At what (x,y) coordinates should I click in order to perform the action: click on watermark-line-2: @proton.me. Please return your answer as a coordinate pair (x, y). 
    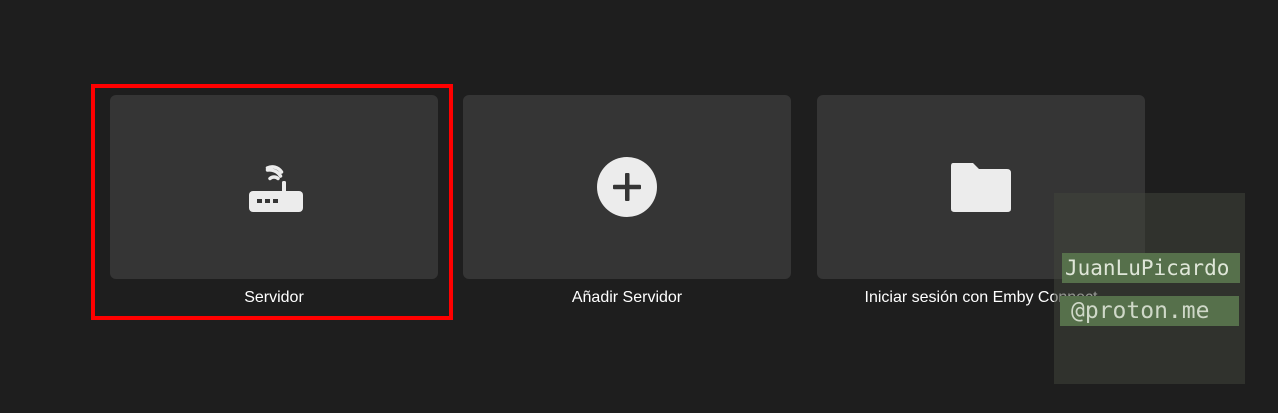
    Looking at the image, I should click on (1149, 311).